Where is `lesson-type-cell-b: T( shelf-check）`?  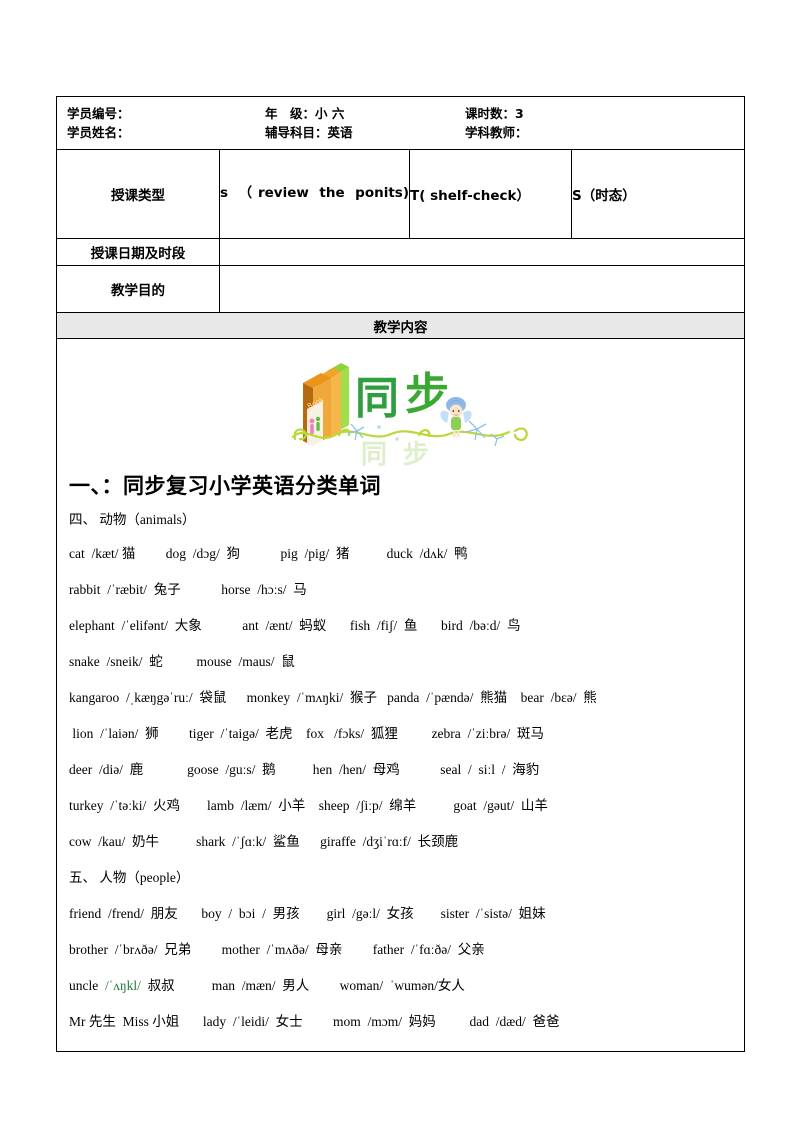 lesson-type-cell-b: T( shelf-check） is located at coordinates (490, 194).